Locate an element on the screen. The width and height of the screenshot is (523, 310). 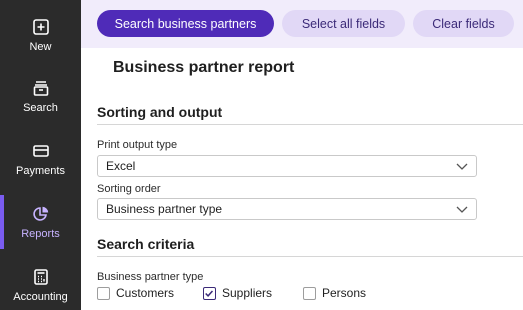
pie-chart-icon is located at coordinates (40, 213).